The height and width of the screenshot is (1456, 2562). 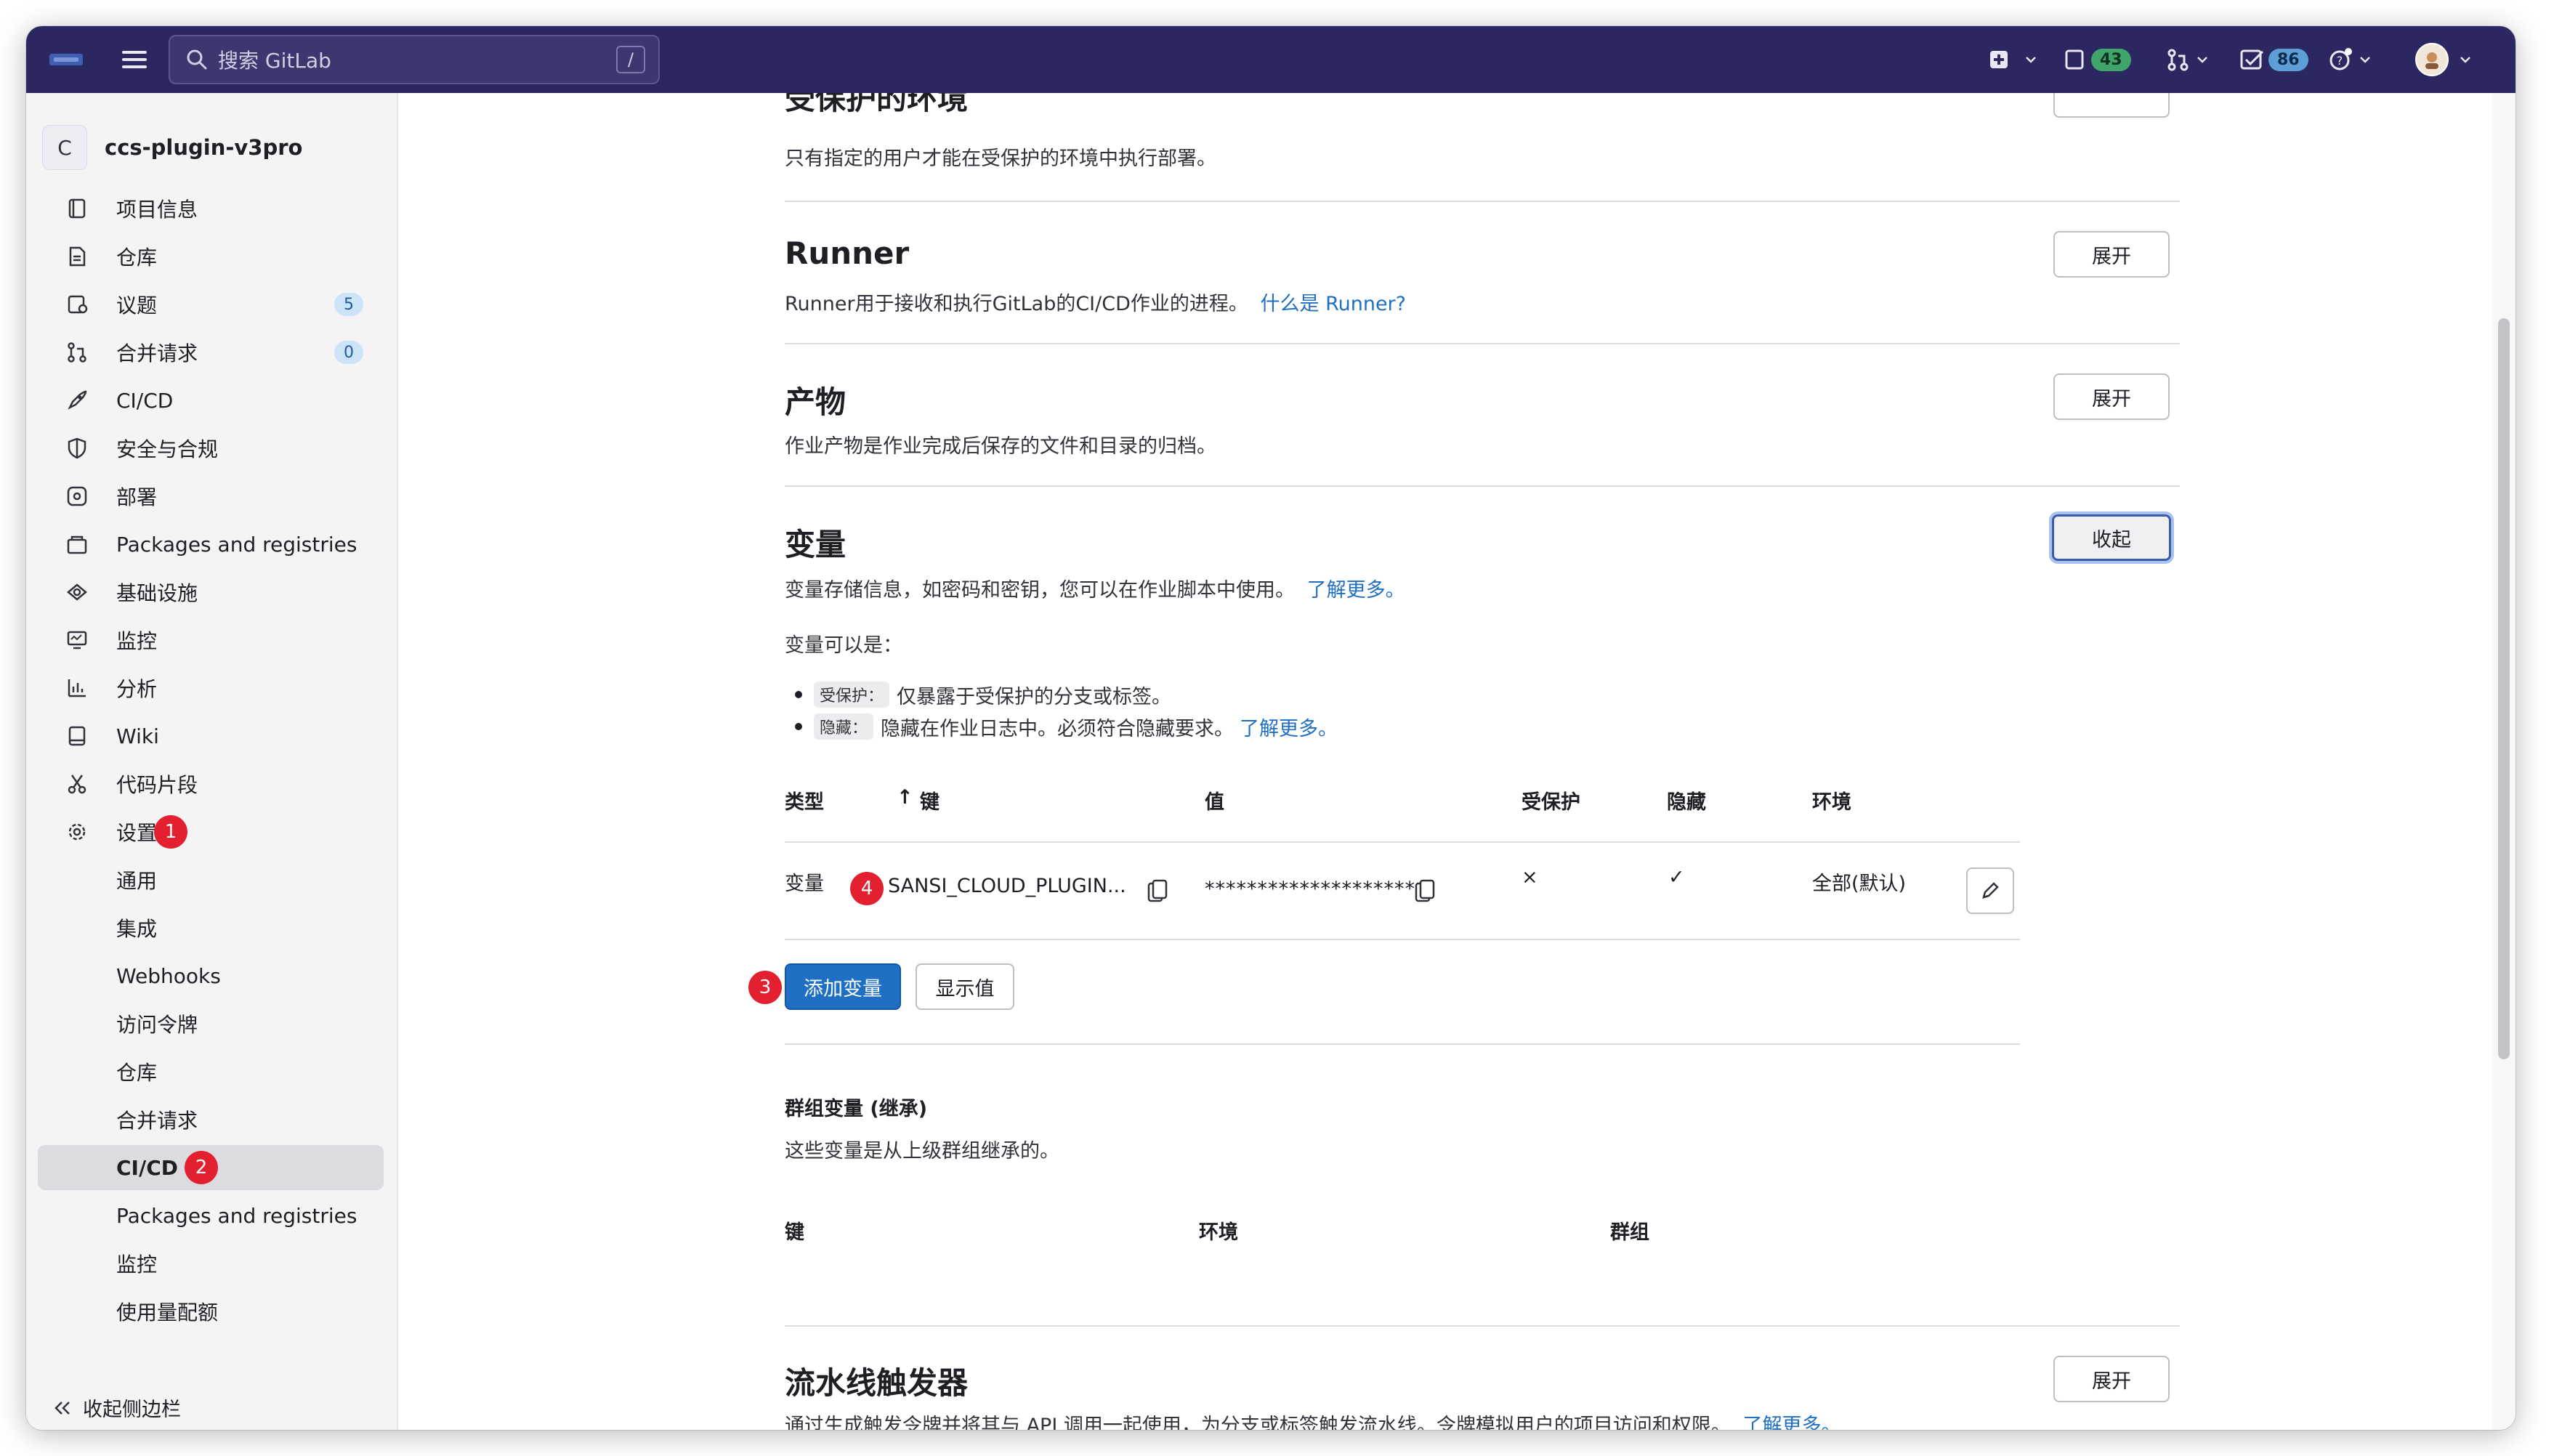 What do you see at coordinates (211, 208) in the screenshot?
I see `sidebar-item-project-info: 项目信息` at bounding box center [211, 208].